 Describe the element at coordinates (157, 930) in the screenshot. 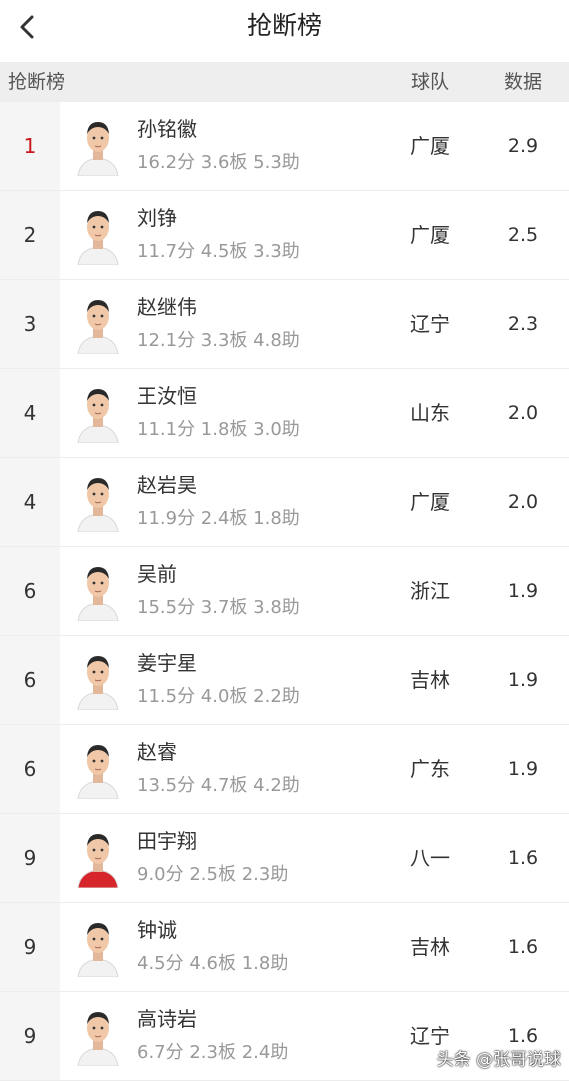

I see `player-name: 钟诚` at that location.